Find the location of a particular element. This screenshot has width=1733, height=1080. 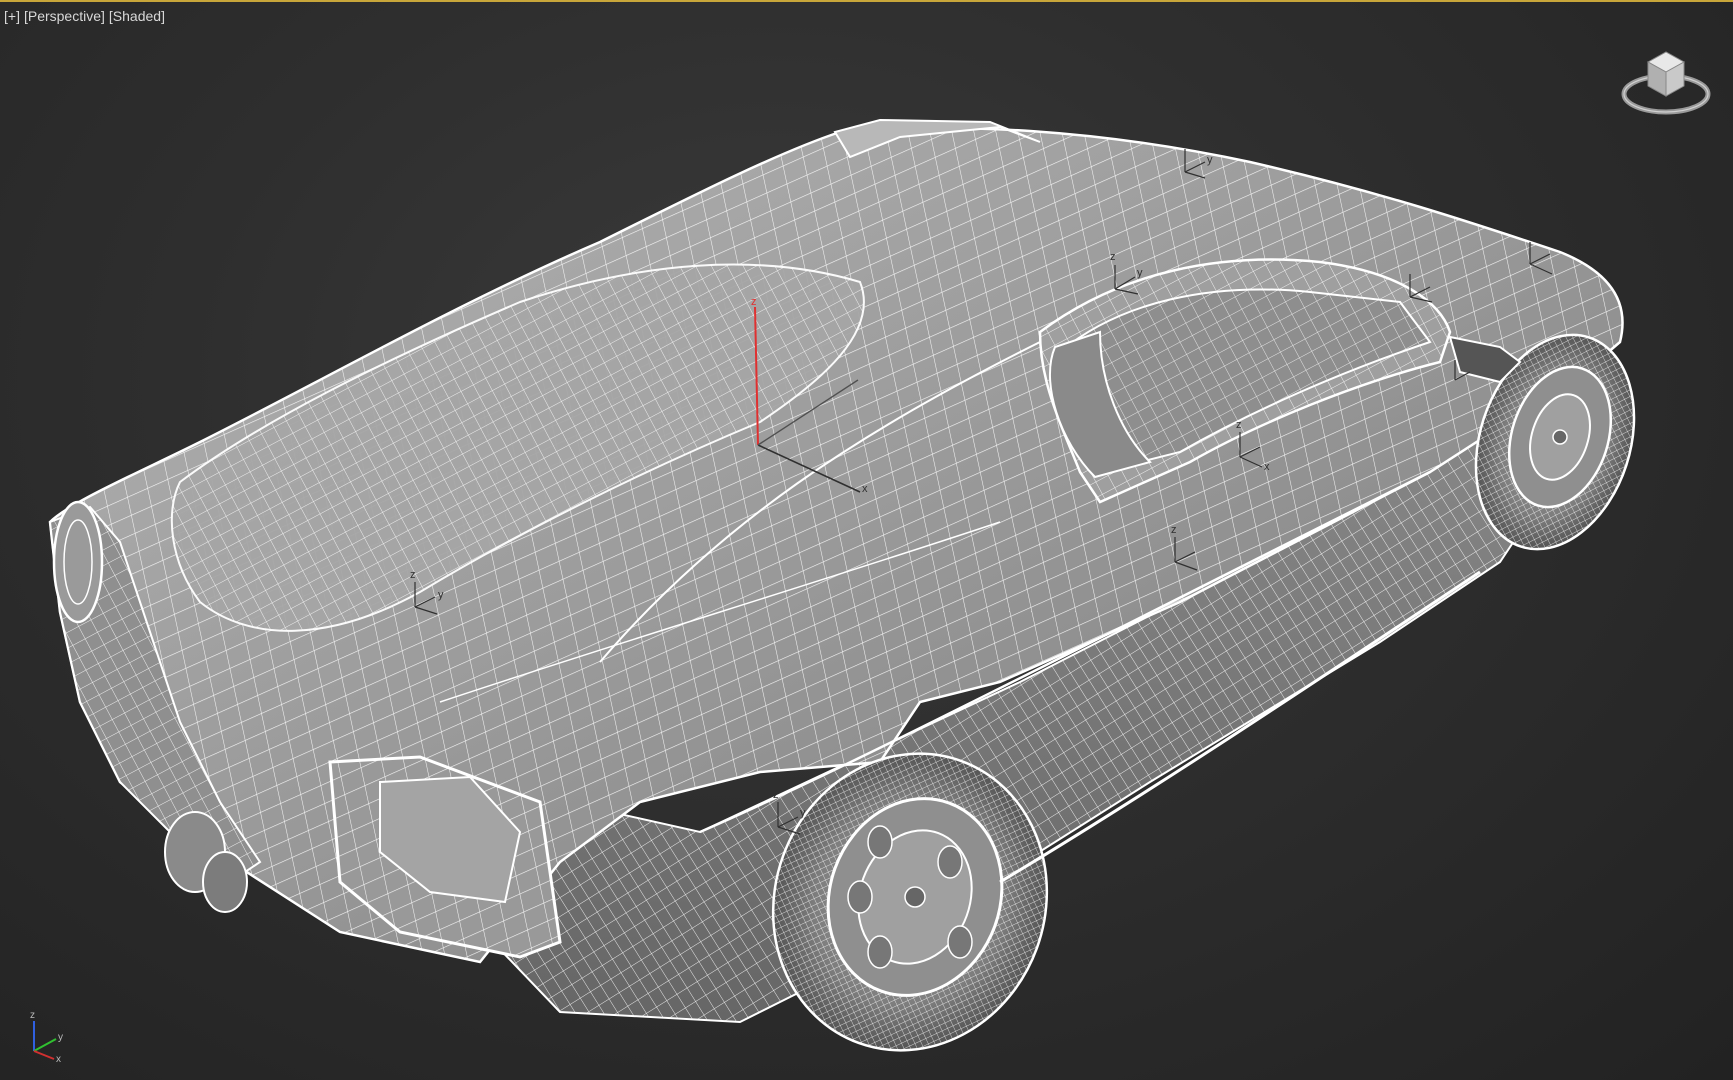

world-axis-icon: z y x is located at coordinates (46, 1037).